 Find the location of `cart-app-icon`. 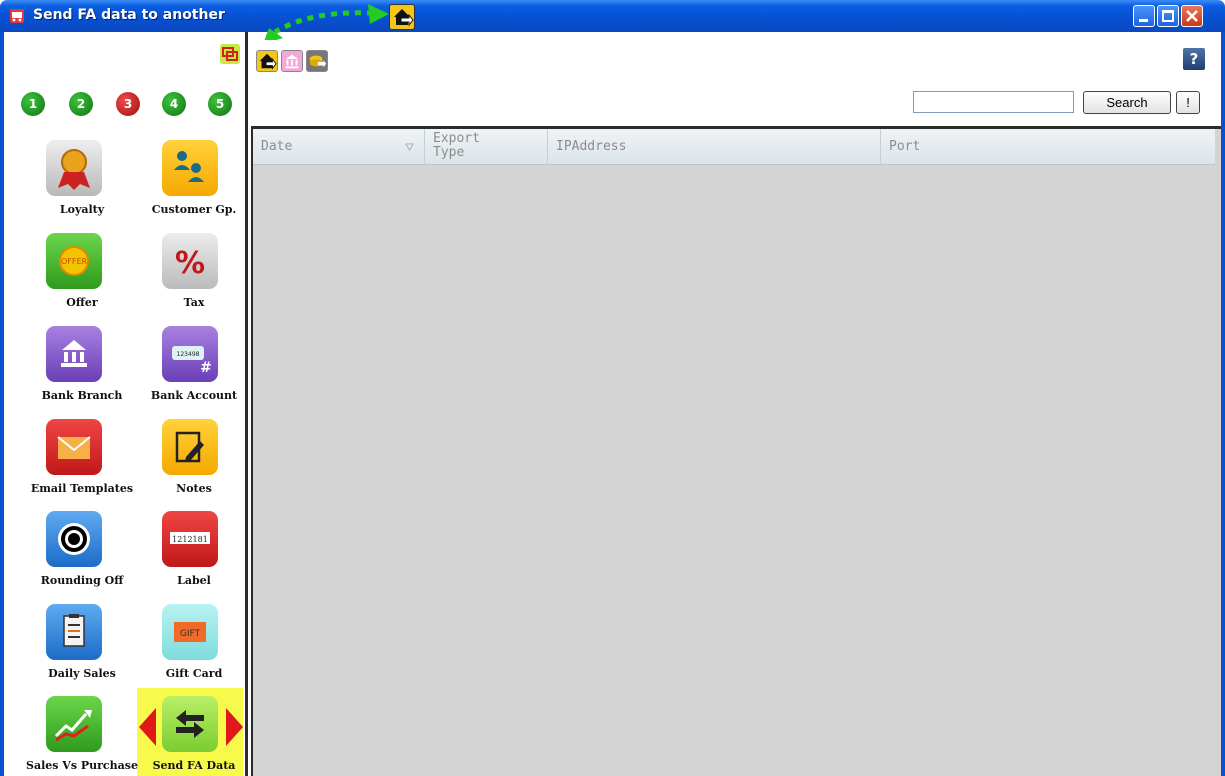

cart-app-icon is located at coordinates (17, 16).